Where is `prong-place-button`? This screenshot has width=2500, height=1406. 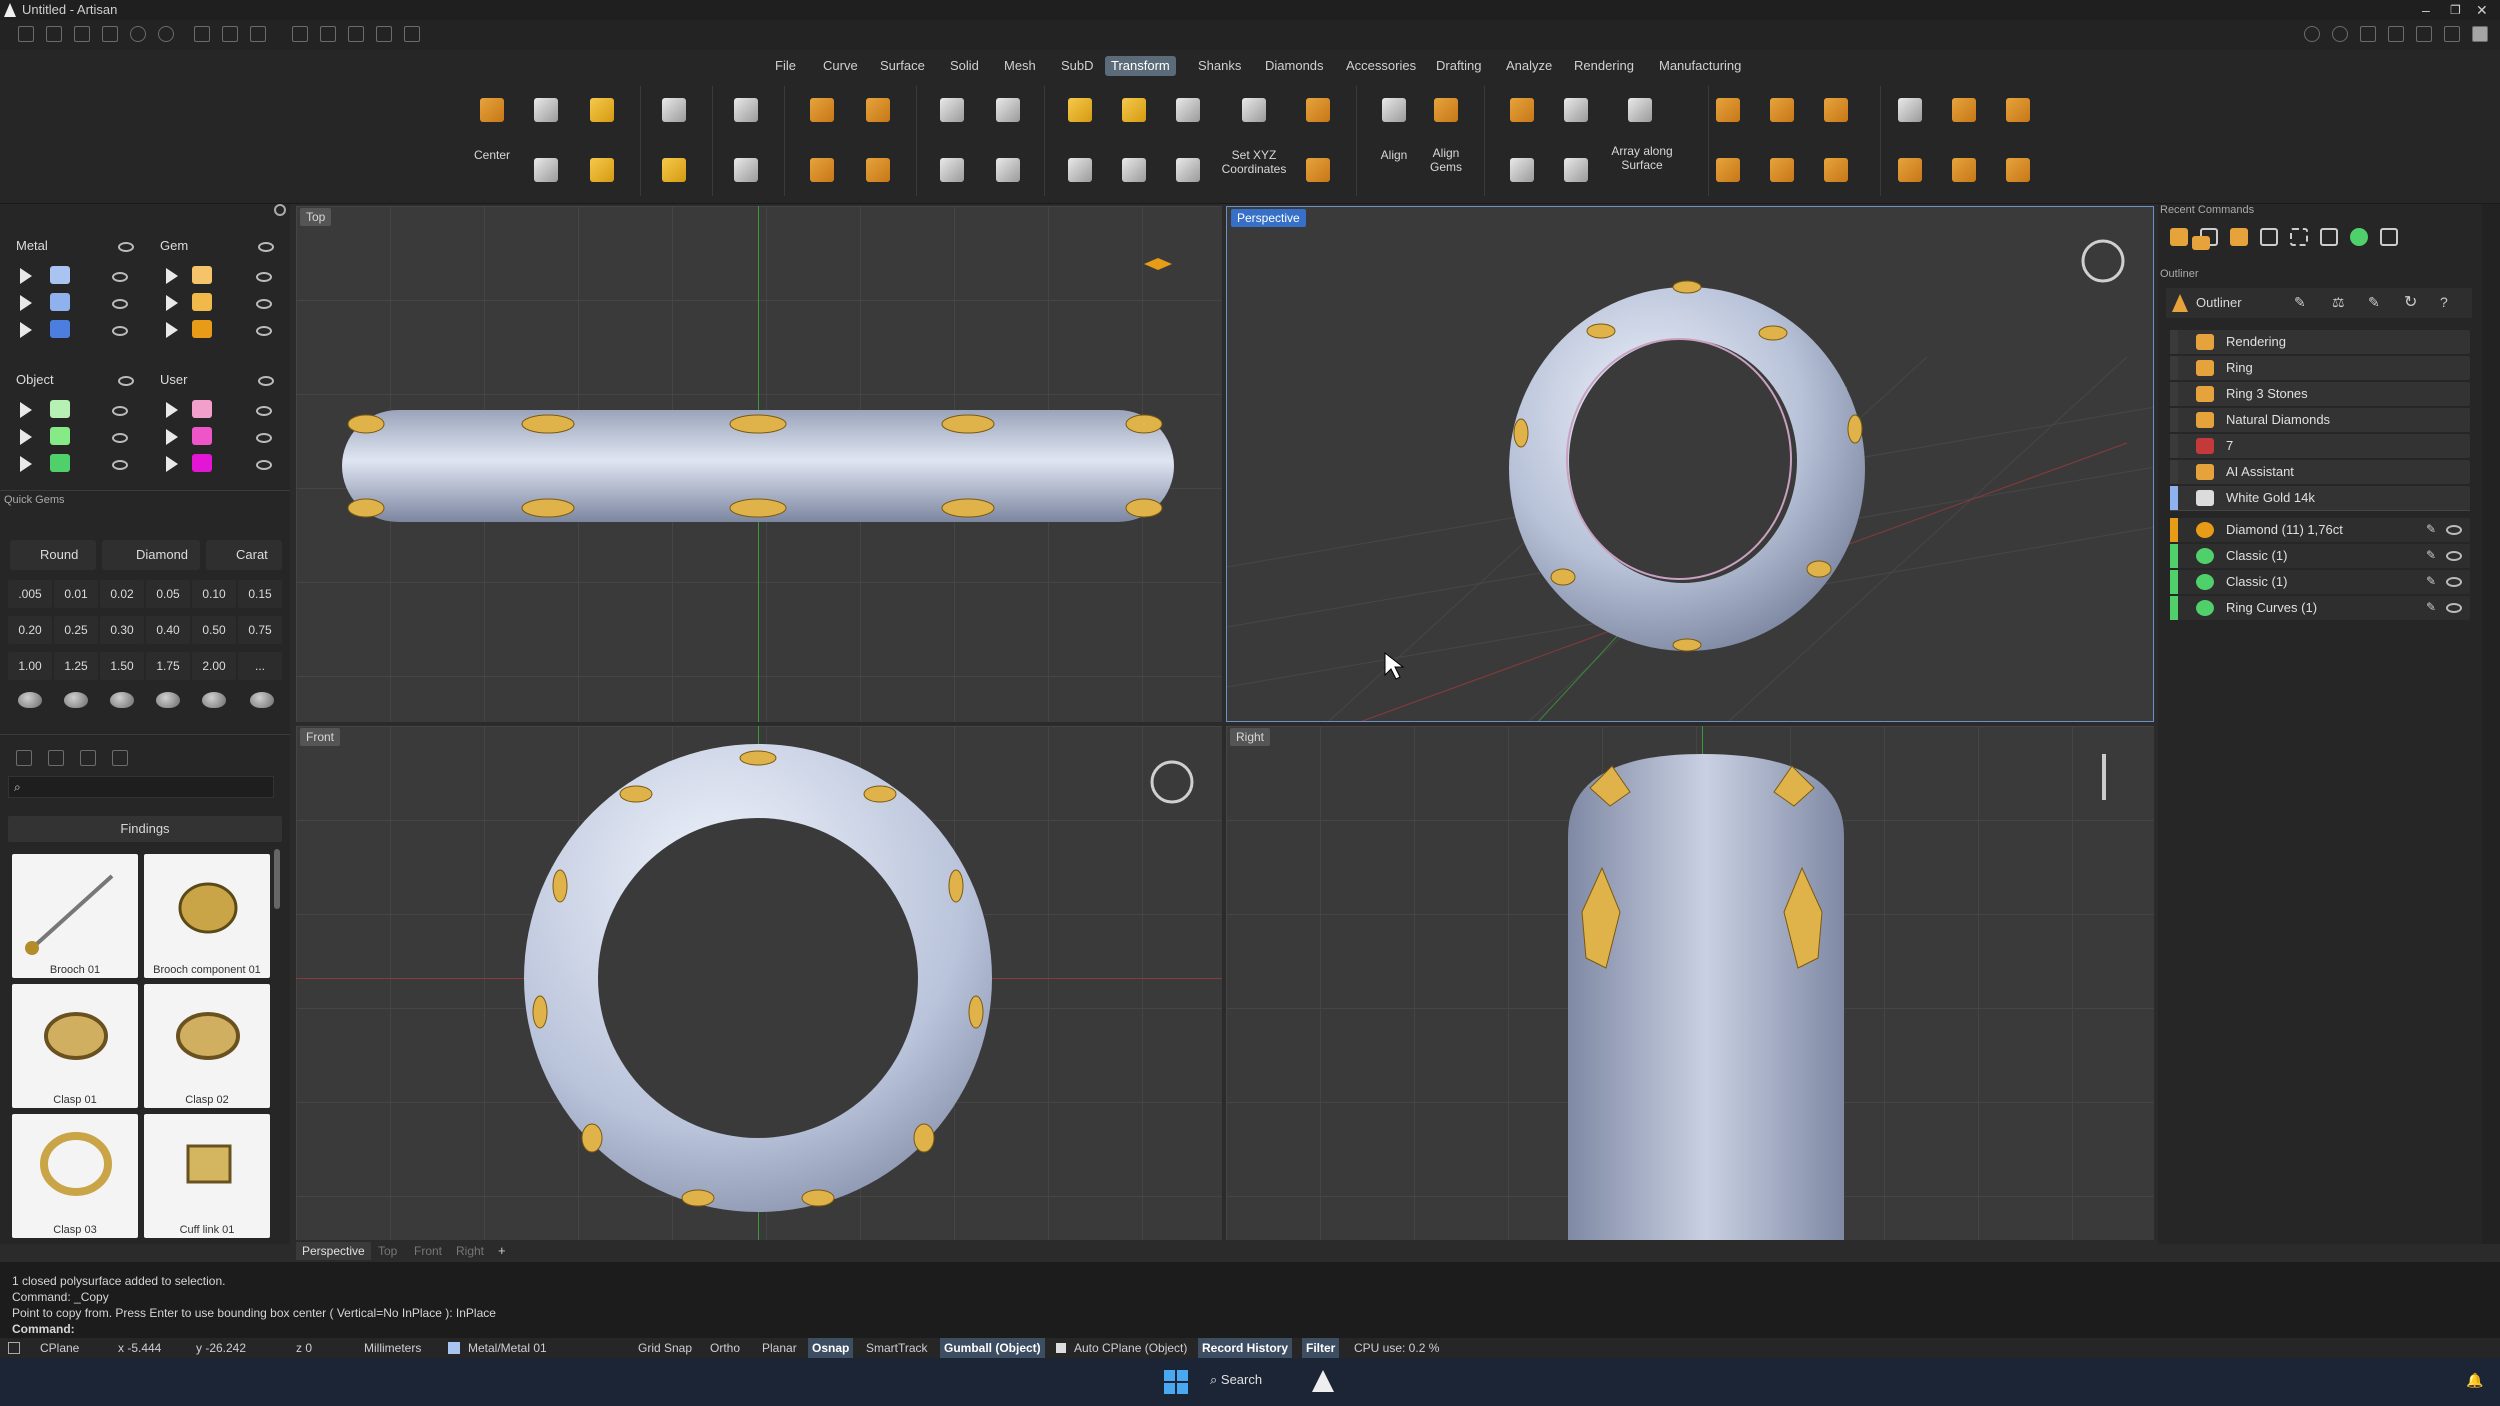 prong-place-button is located at coordinates (1782, 170).